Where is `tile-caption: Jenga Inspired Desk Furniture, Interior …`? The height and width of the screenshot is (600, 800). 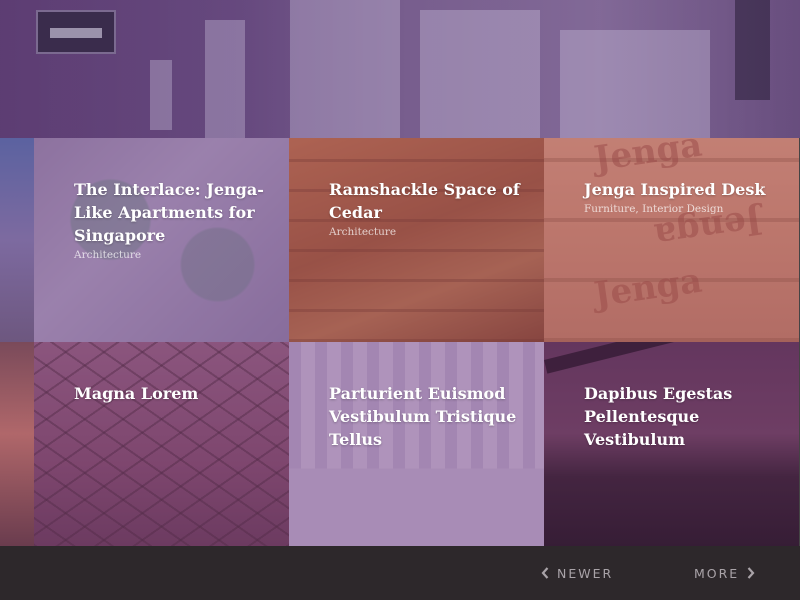
tile-caption: Jenga Inspired Desk Furniture, Interior … is located at coordinates (684, 197).